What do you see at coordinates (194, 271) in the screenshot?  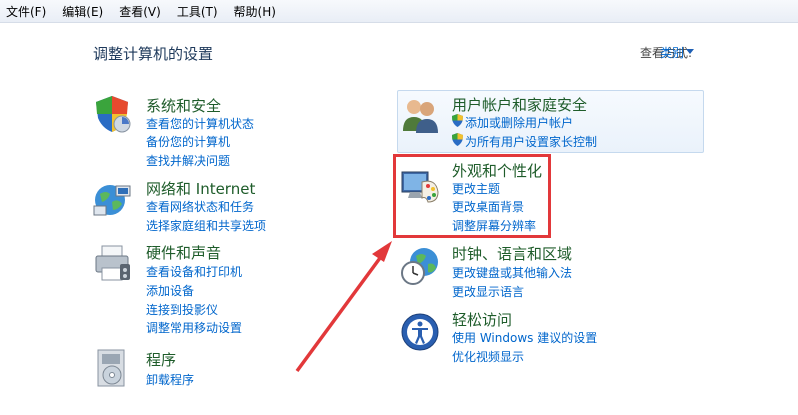 I see `link-devices-printers: 查看设备和打印机` at bounding box center [194, 271].